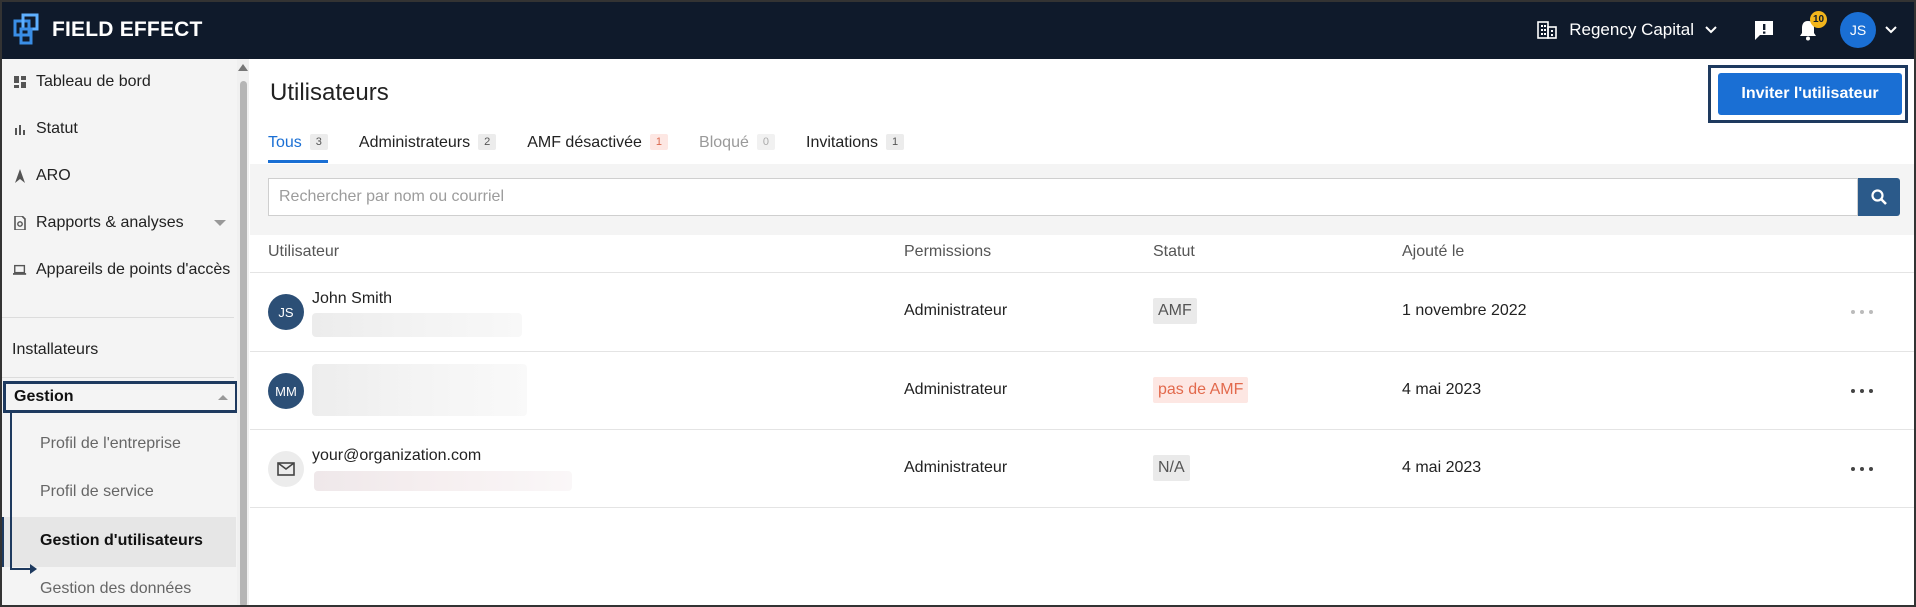  Describe the element at coordinates (117, 129) in the screenshot. I see `sidebar-item-status: Statut` at that location.